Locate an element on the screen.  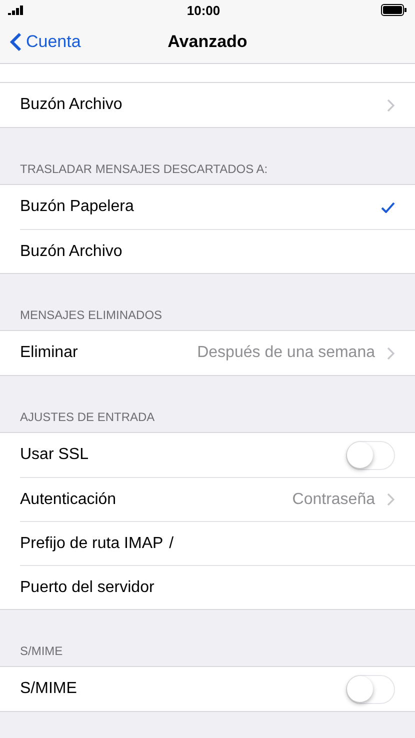
back-chevron-icon is located at coordinates (16, 42).